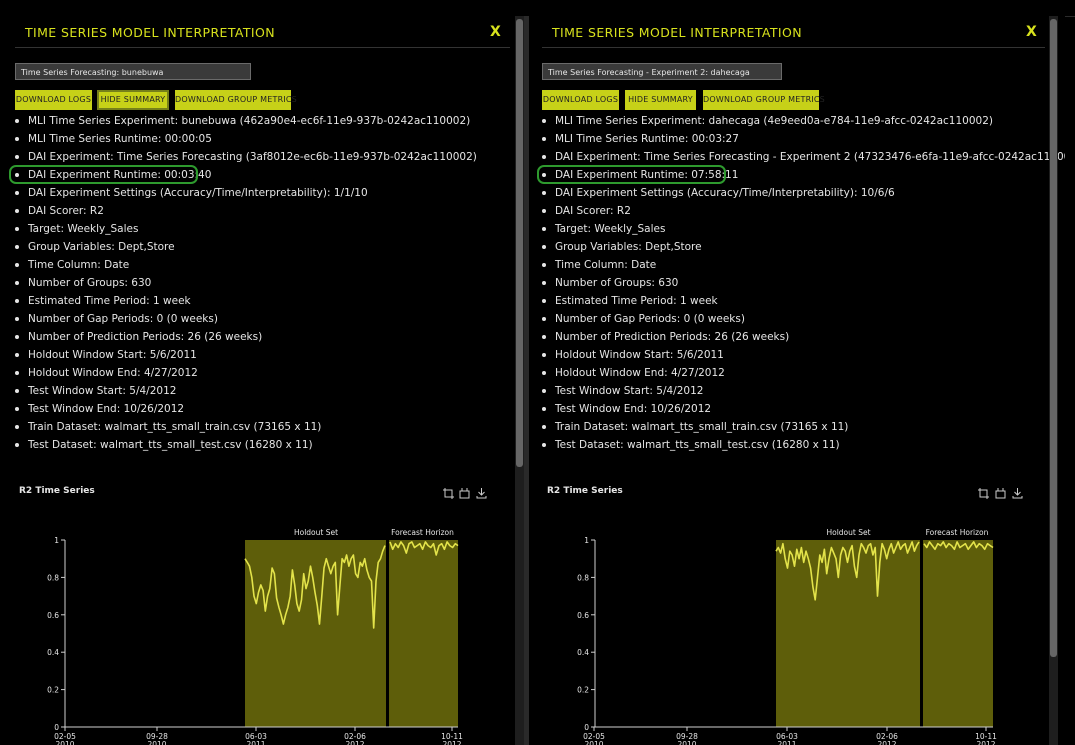 This screenshot has height=745, width=1075. I want to click on top-bar, so click(537, 8).